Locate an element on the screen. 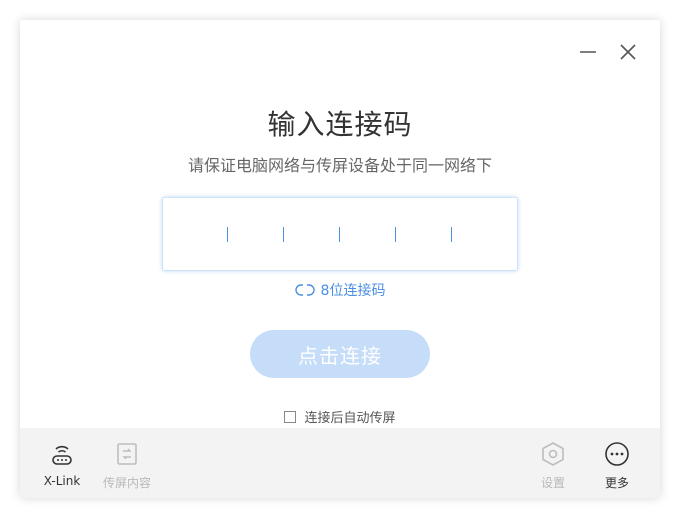  bottom-toolbar: X-Link 传屏内容 设置 更多 is located at coordinates (340, 463).